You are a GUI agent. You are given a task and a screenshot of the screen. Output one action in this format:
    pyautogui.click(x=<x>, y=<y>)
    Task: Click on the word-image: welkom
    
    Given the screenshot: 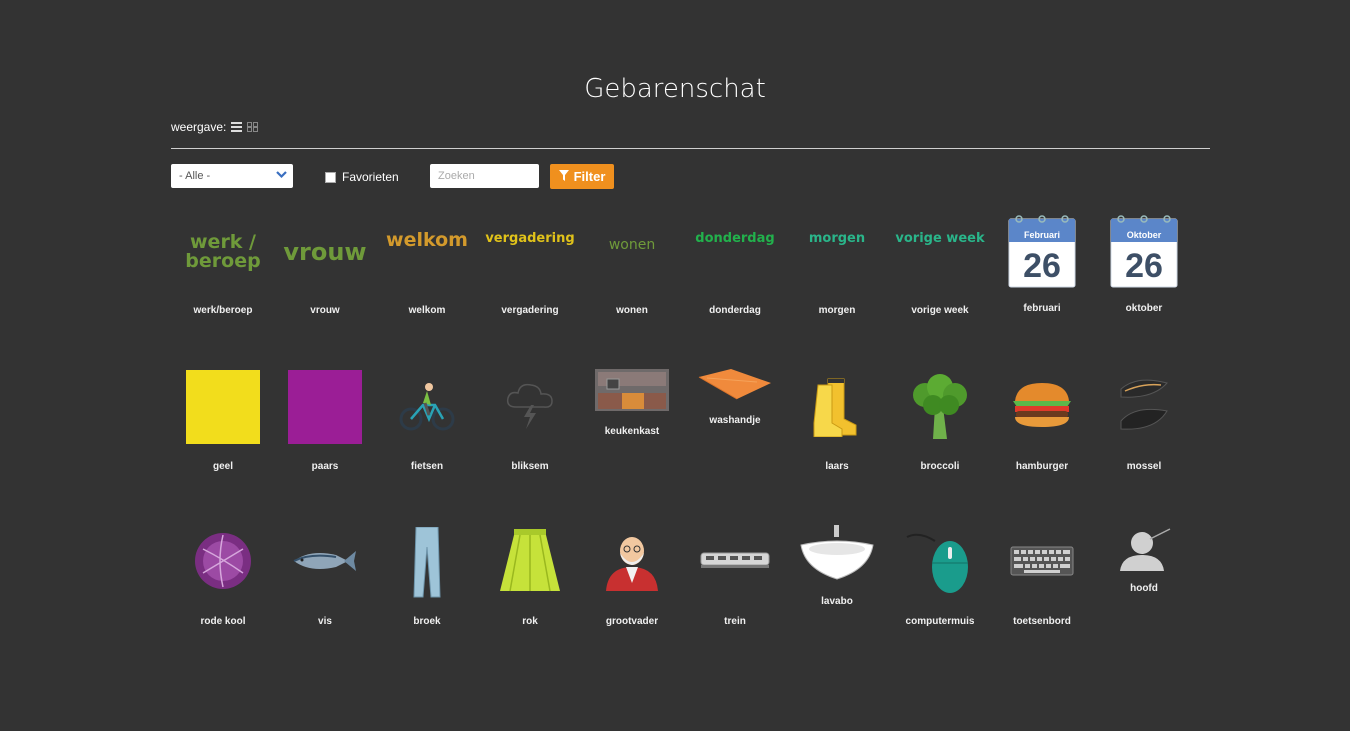 What is the action you would take?
    pyautogui.click(x=427, y=240)
    